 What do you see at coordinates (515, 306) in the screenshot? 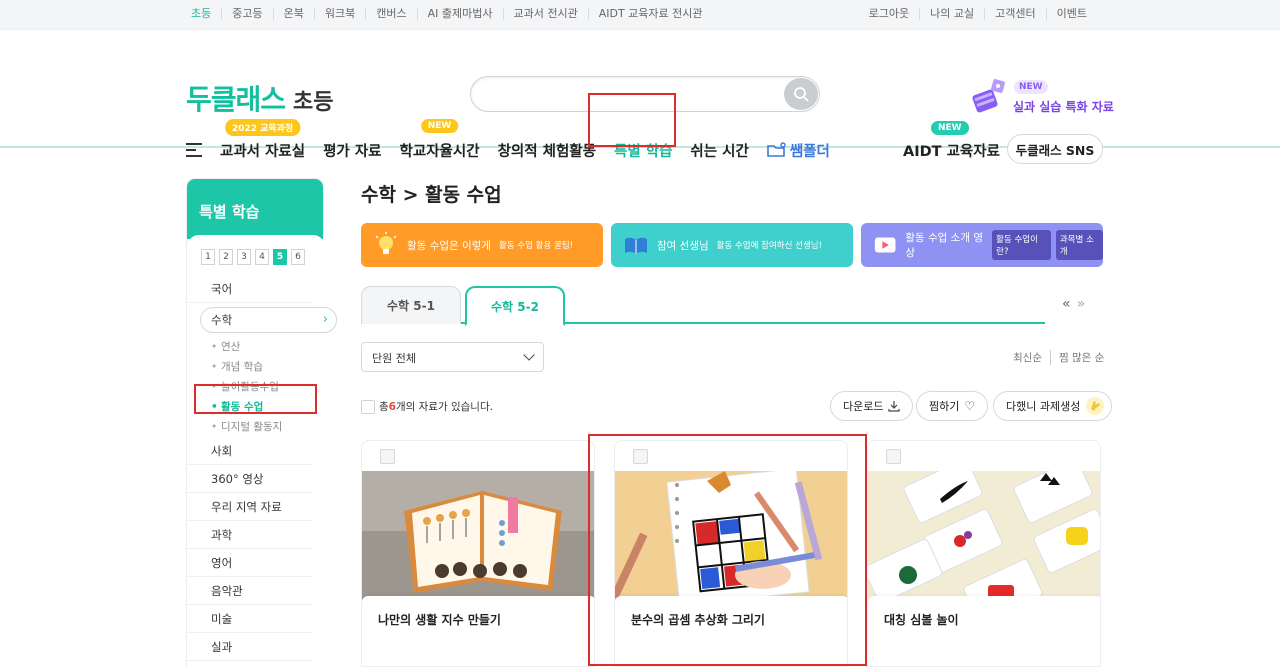
I see `tab-math-5-2: 수학 5-2` at bounding box center [515, 306].